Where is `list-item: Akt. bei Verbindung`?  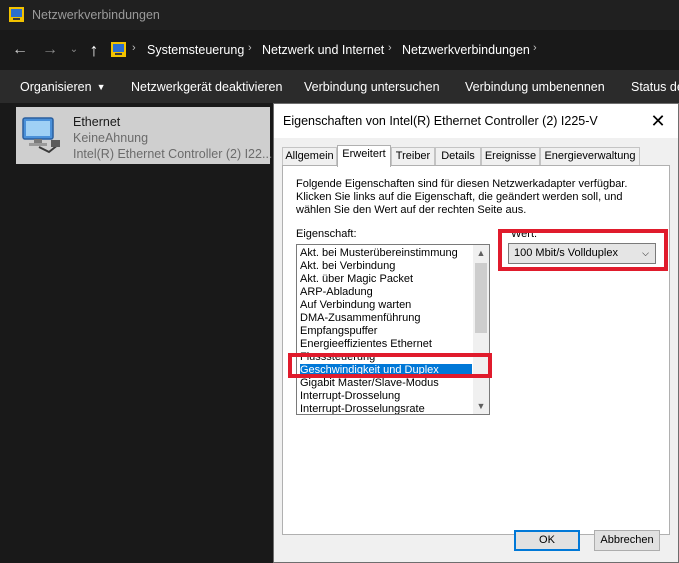
list-item: Akt. bei Verbindung is located at coordinates (386, 266).